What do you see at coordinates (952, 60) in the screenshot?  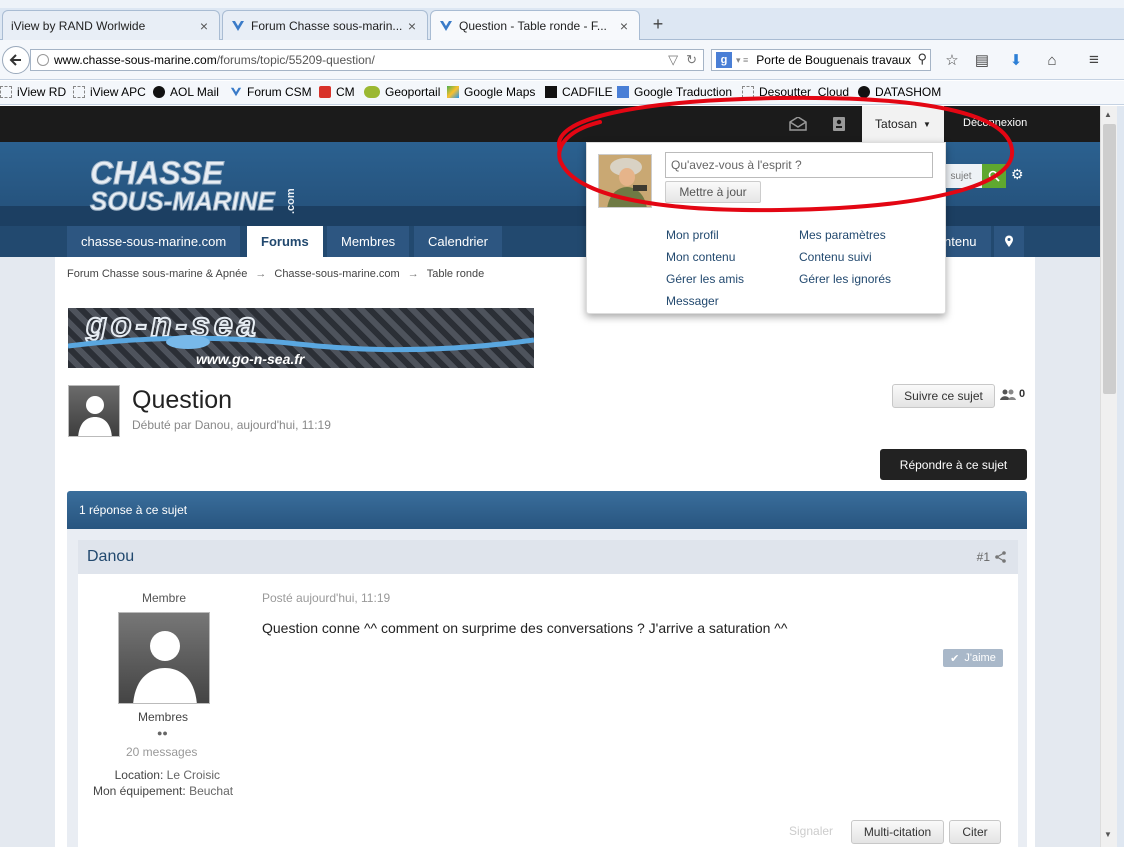 I see `bookmark-star-icon: ☆` at bounding box center [952, 60].